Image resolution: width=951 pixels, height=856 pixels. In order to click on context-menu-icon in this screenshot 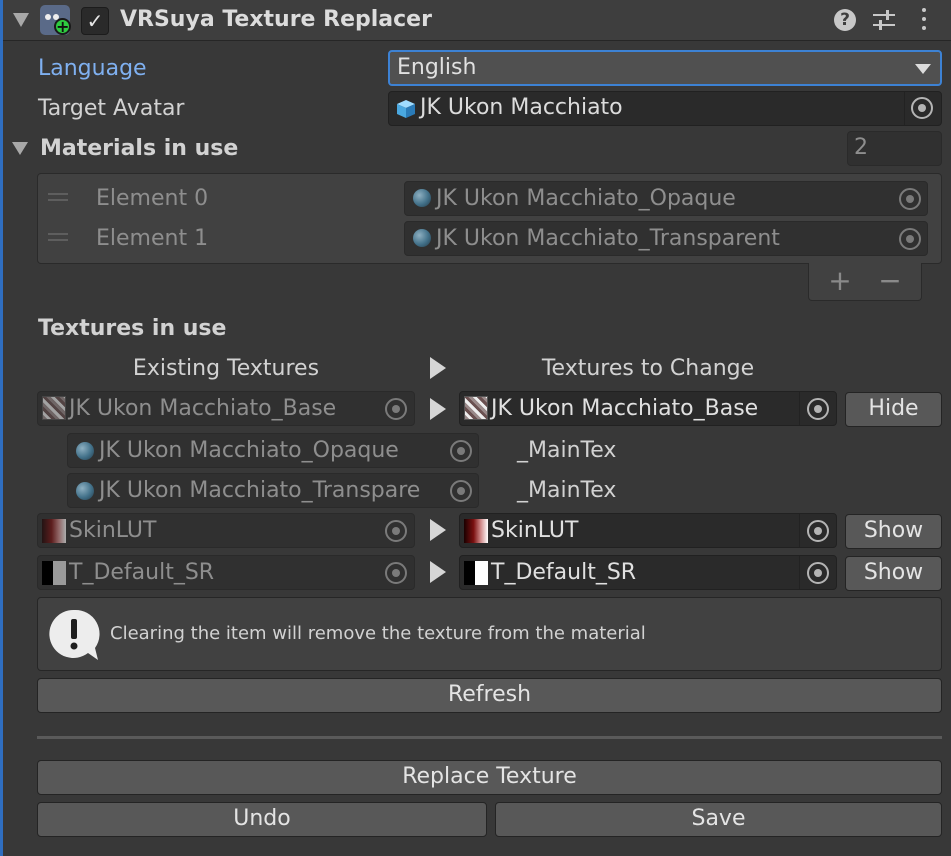, I will do `click(924, 21)`.